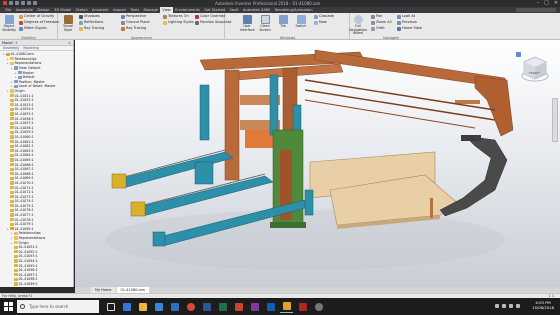 Image resolution: width=560 pixels, height=315 pixels. Describe the element at coordinates (123, 22) in the screenshot. I see `ground-plane-icon` at that location.